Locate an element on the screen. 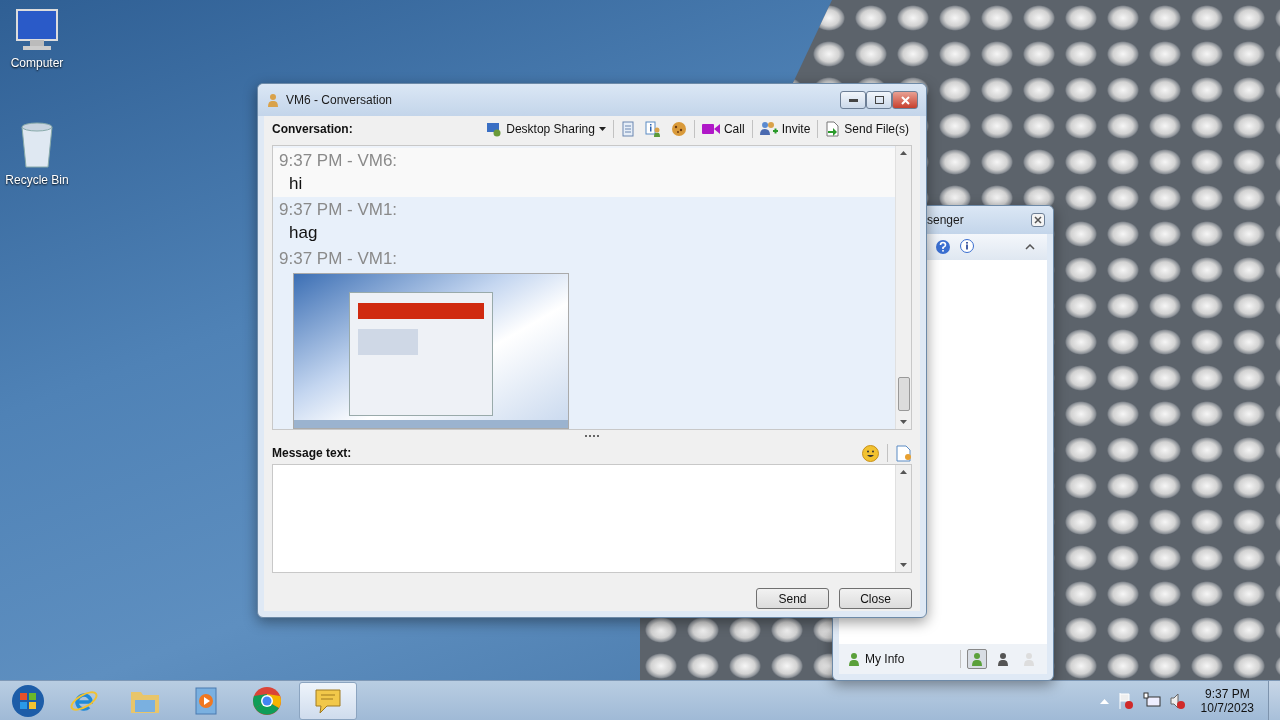 This screenshot has height=720, width=1280. message-text: hi is located at coordinates (296, 184).